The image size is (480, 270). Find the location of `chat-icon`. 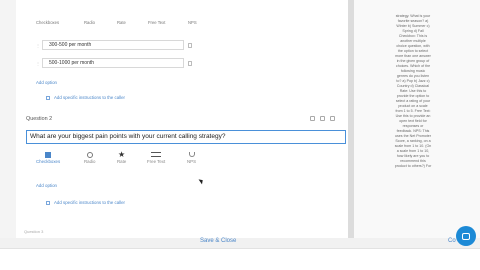

chat-icon is located at coordinates (466, 236).